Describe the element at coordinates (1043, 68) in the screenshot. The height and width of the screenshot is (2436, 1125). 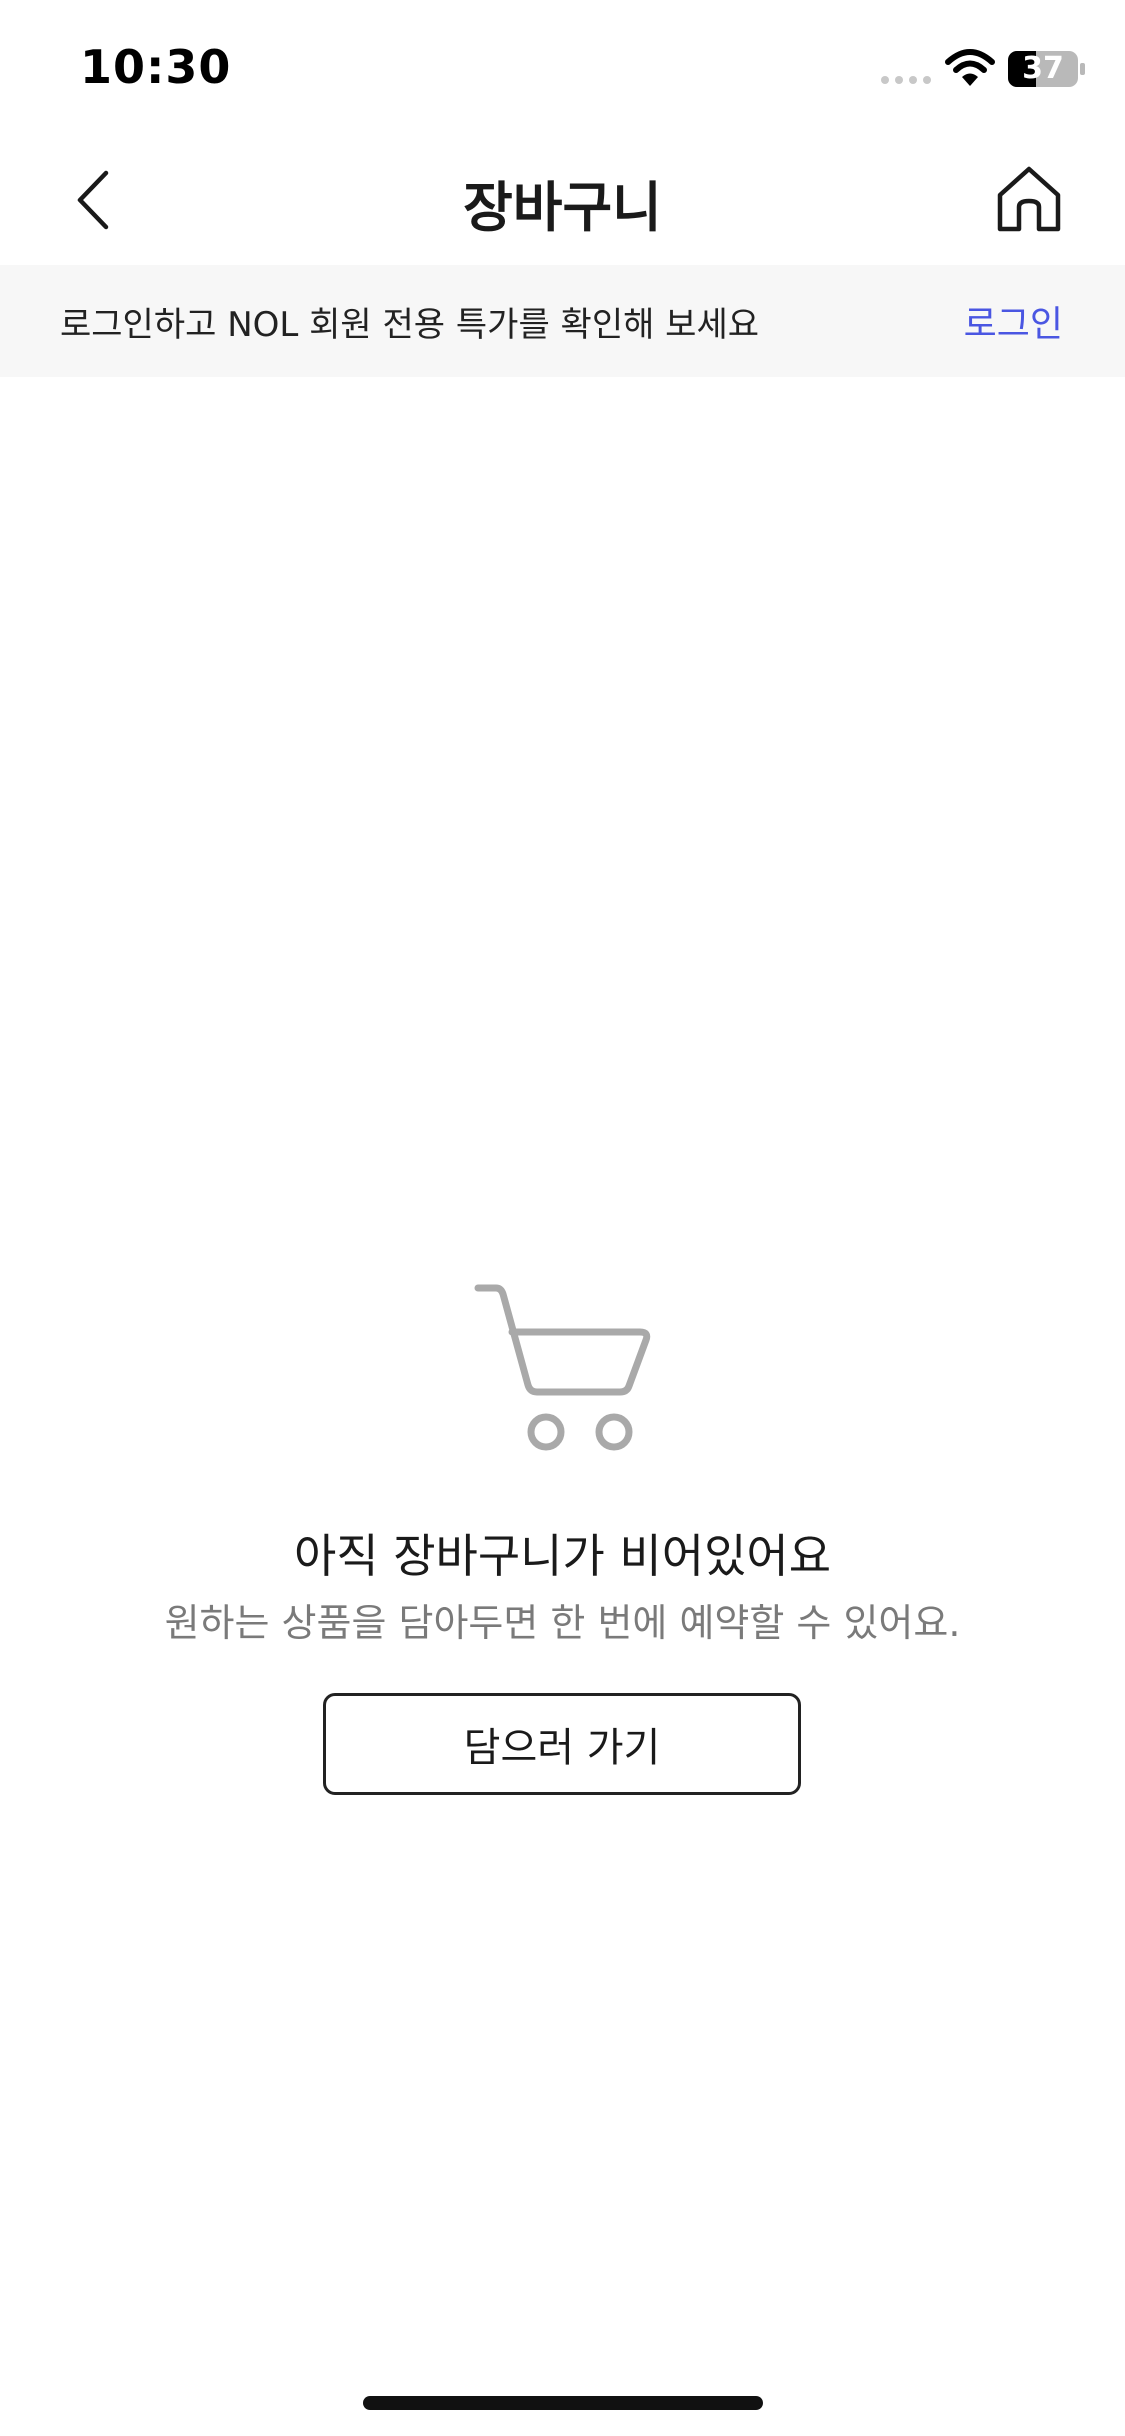
I see `battery-level: 37` at that location.